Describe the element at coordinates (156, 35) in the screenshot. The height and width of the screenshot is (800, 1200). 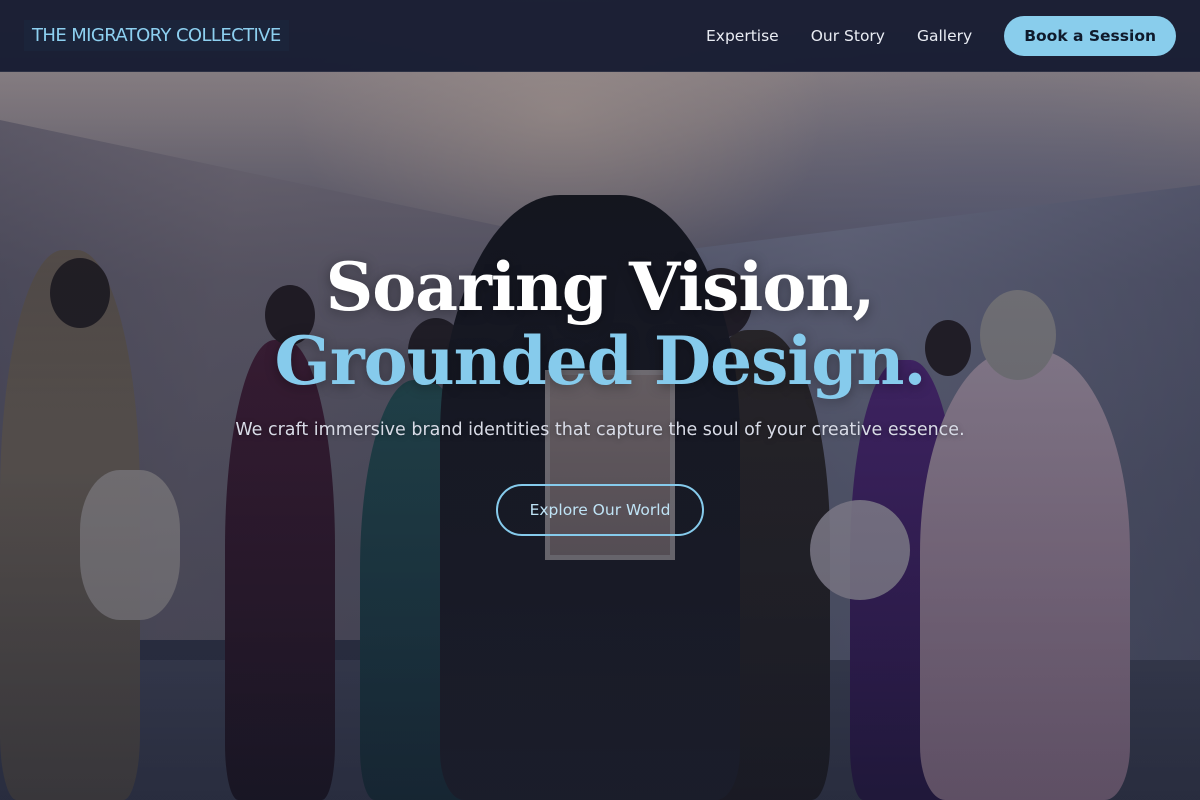
I see `brand-logo: THE MIGRATORY COLLECTIVE` at that location.